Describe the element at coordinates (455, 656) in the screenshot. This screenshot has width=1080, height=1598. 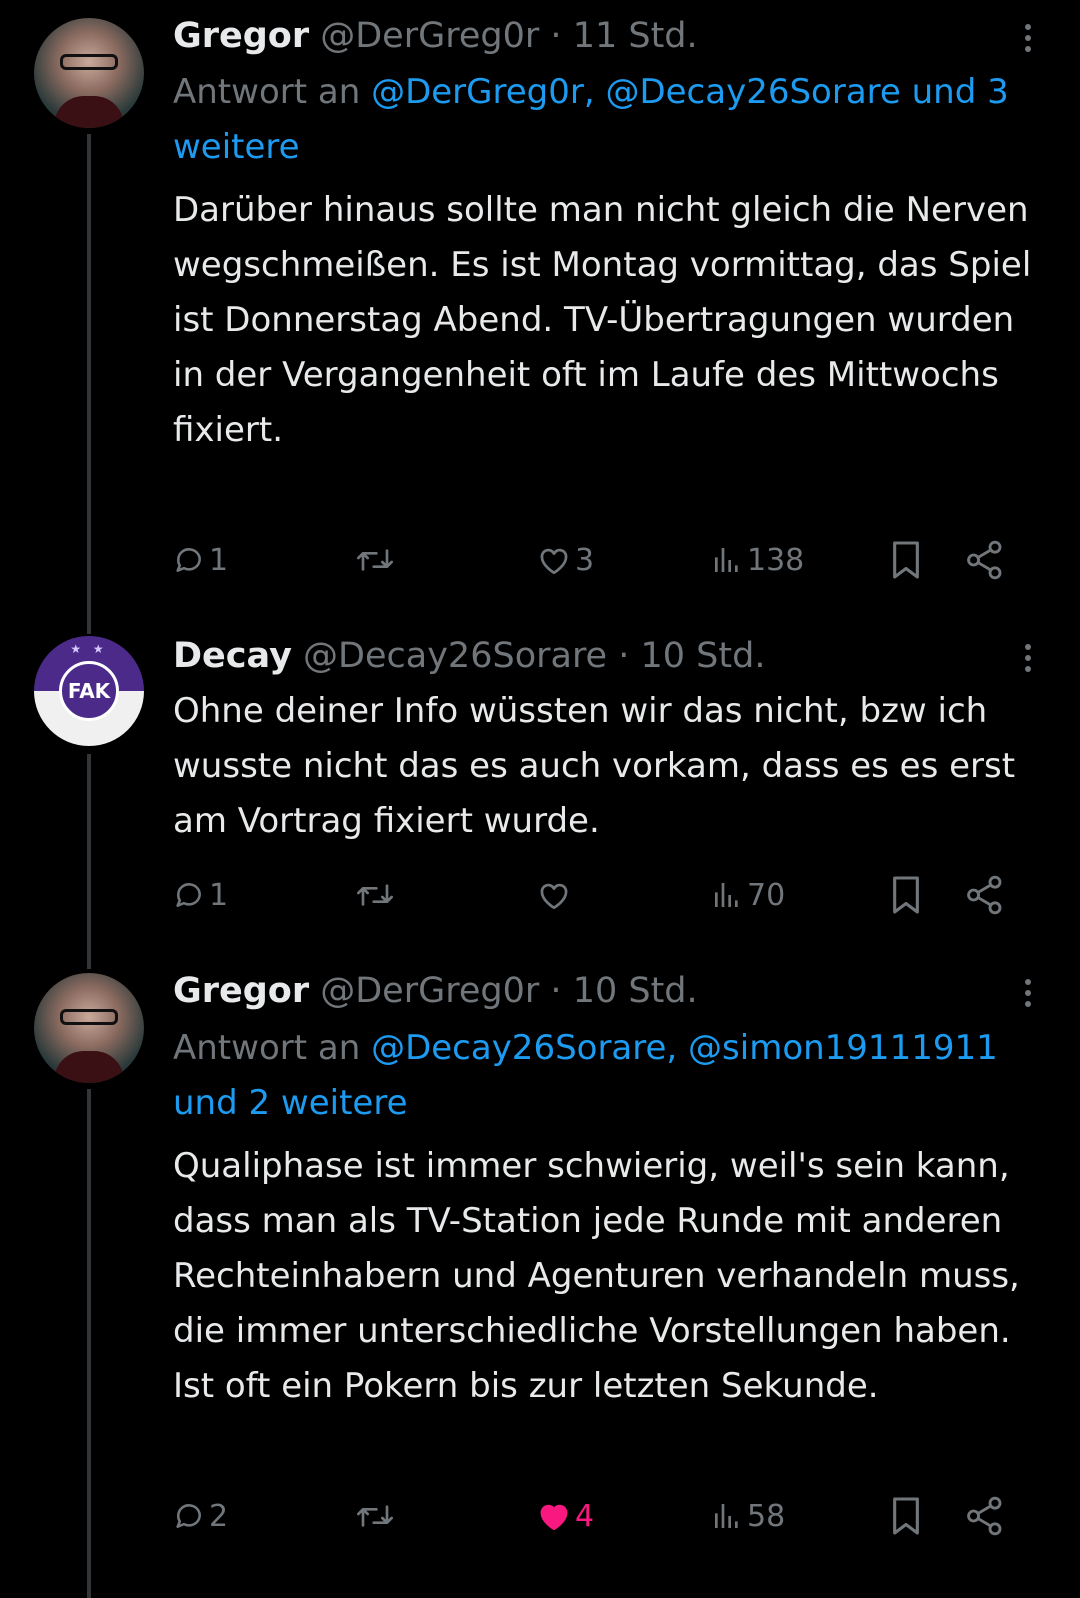
I see `author-handle: @Decay26Sorare` at that location.